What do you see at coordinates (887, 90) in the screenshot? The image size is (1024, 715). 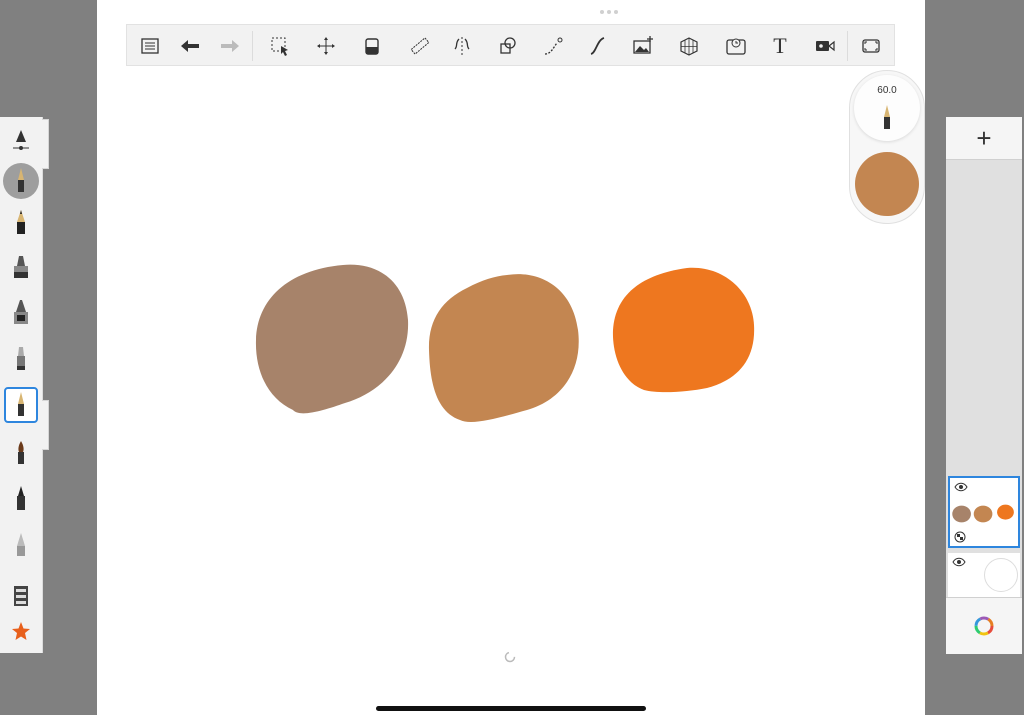 I see `brush-size-value: 60.0` at bounding box center [887, 90].